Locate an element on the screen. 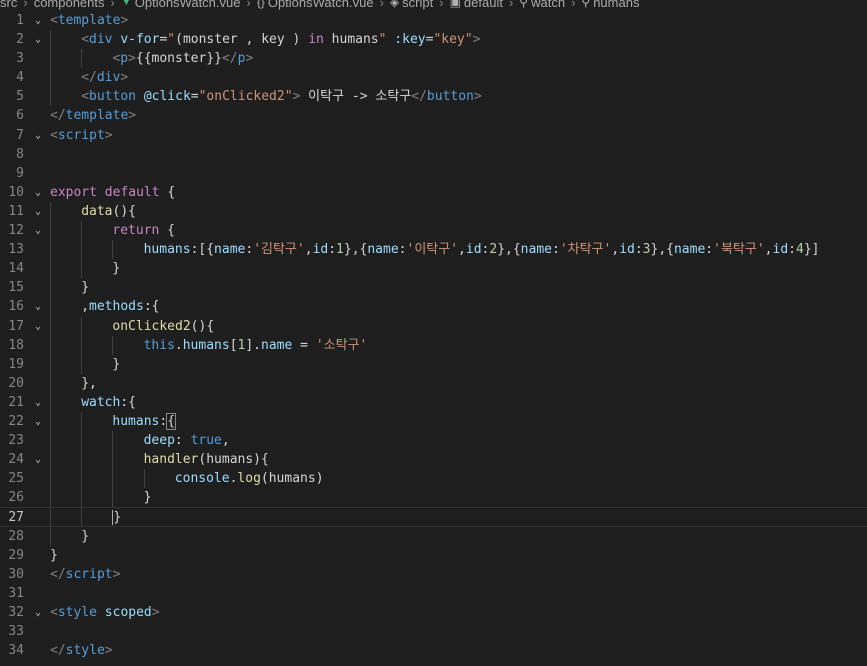 Image resolution: width=867 pixels, height=666 pixels. code-token: name is located at coordinates (383, 250).